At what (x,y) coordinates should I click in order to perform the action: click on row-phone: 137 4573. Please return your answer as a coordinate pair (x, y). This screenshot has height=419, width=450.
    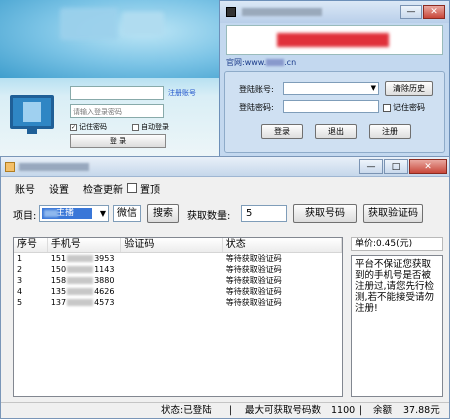
    Looking at the image, I should click on (85, 302).